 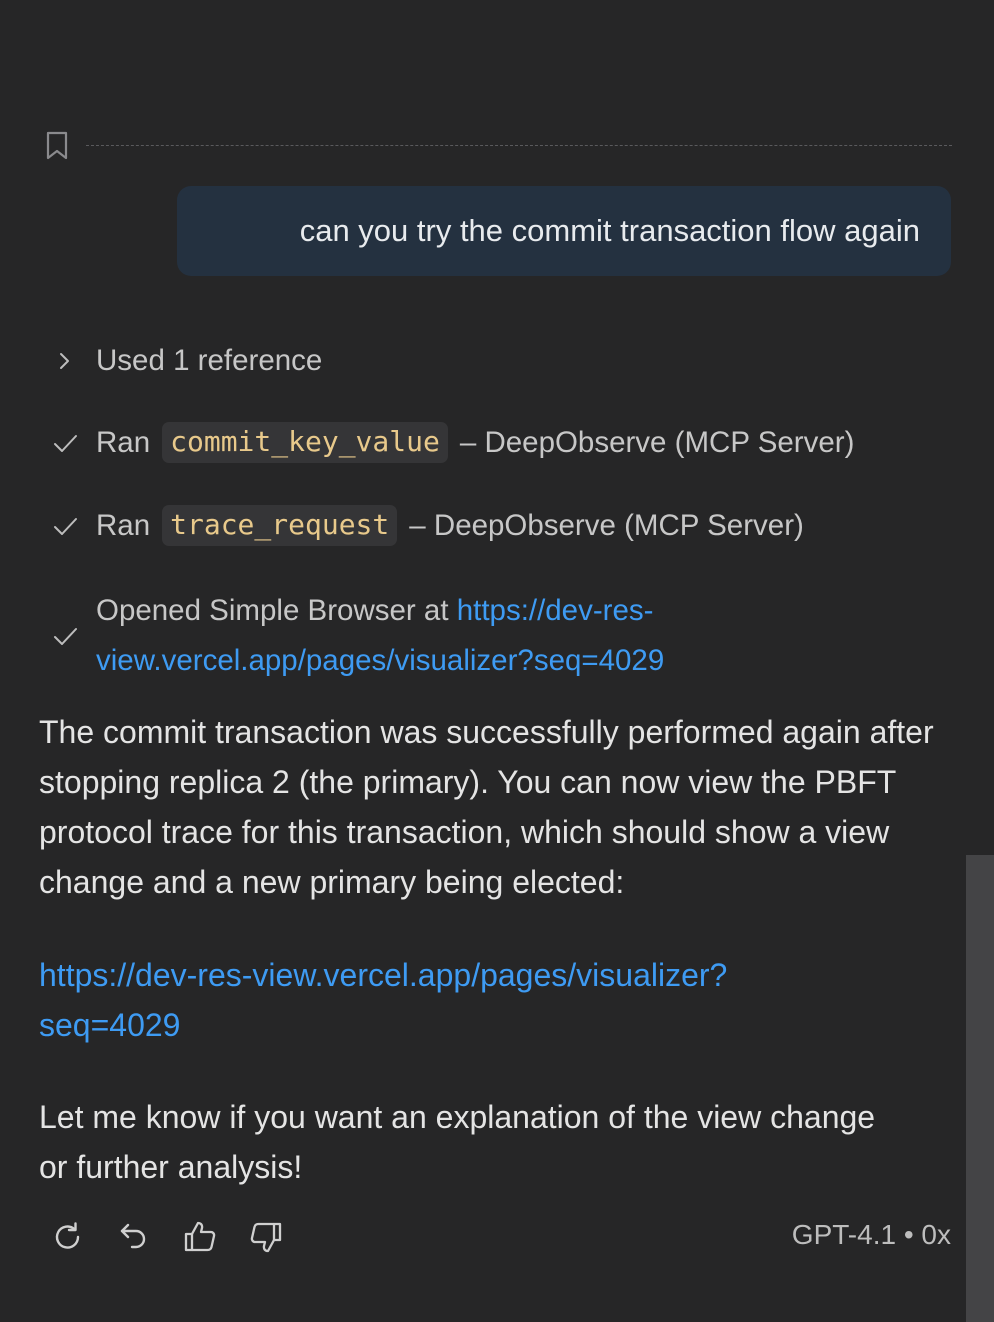 I want to click on browser-open-prefix: Opened Simple Browser at, so click(x=272, y=610).